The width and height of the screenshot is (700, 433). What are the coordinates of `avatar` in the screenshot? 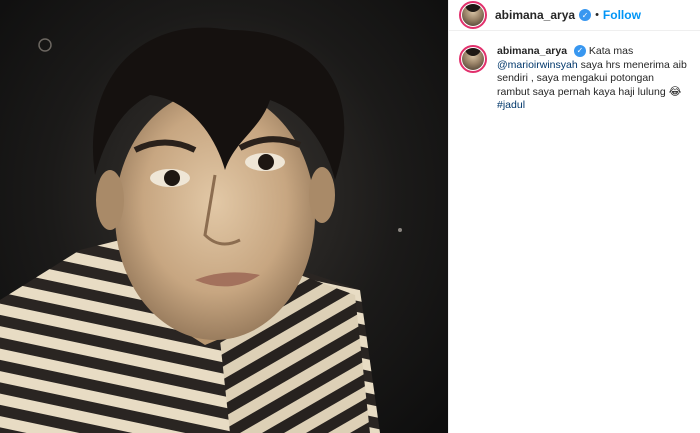 It's located at (473, 15).